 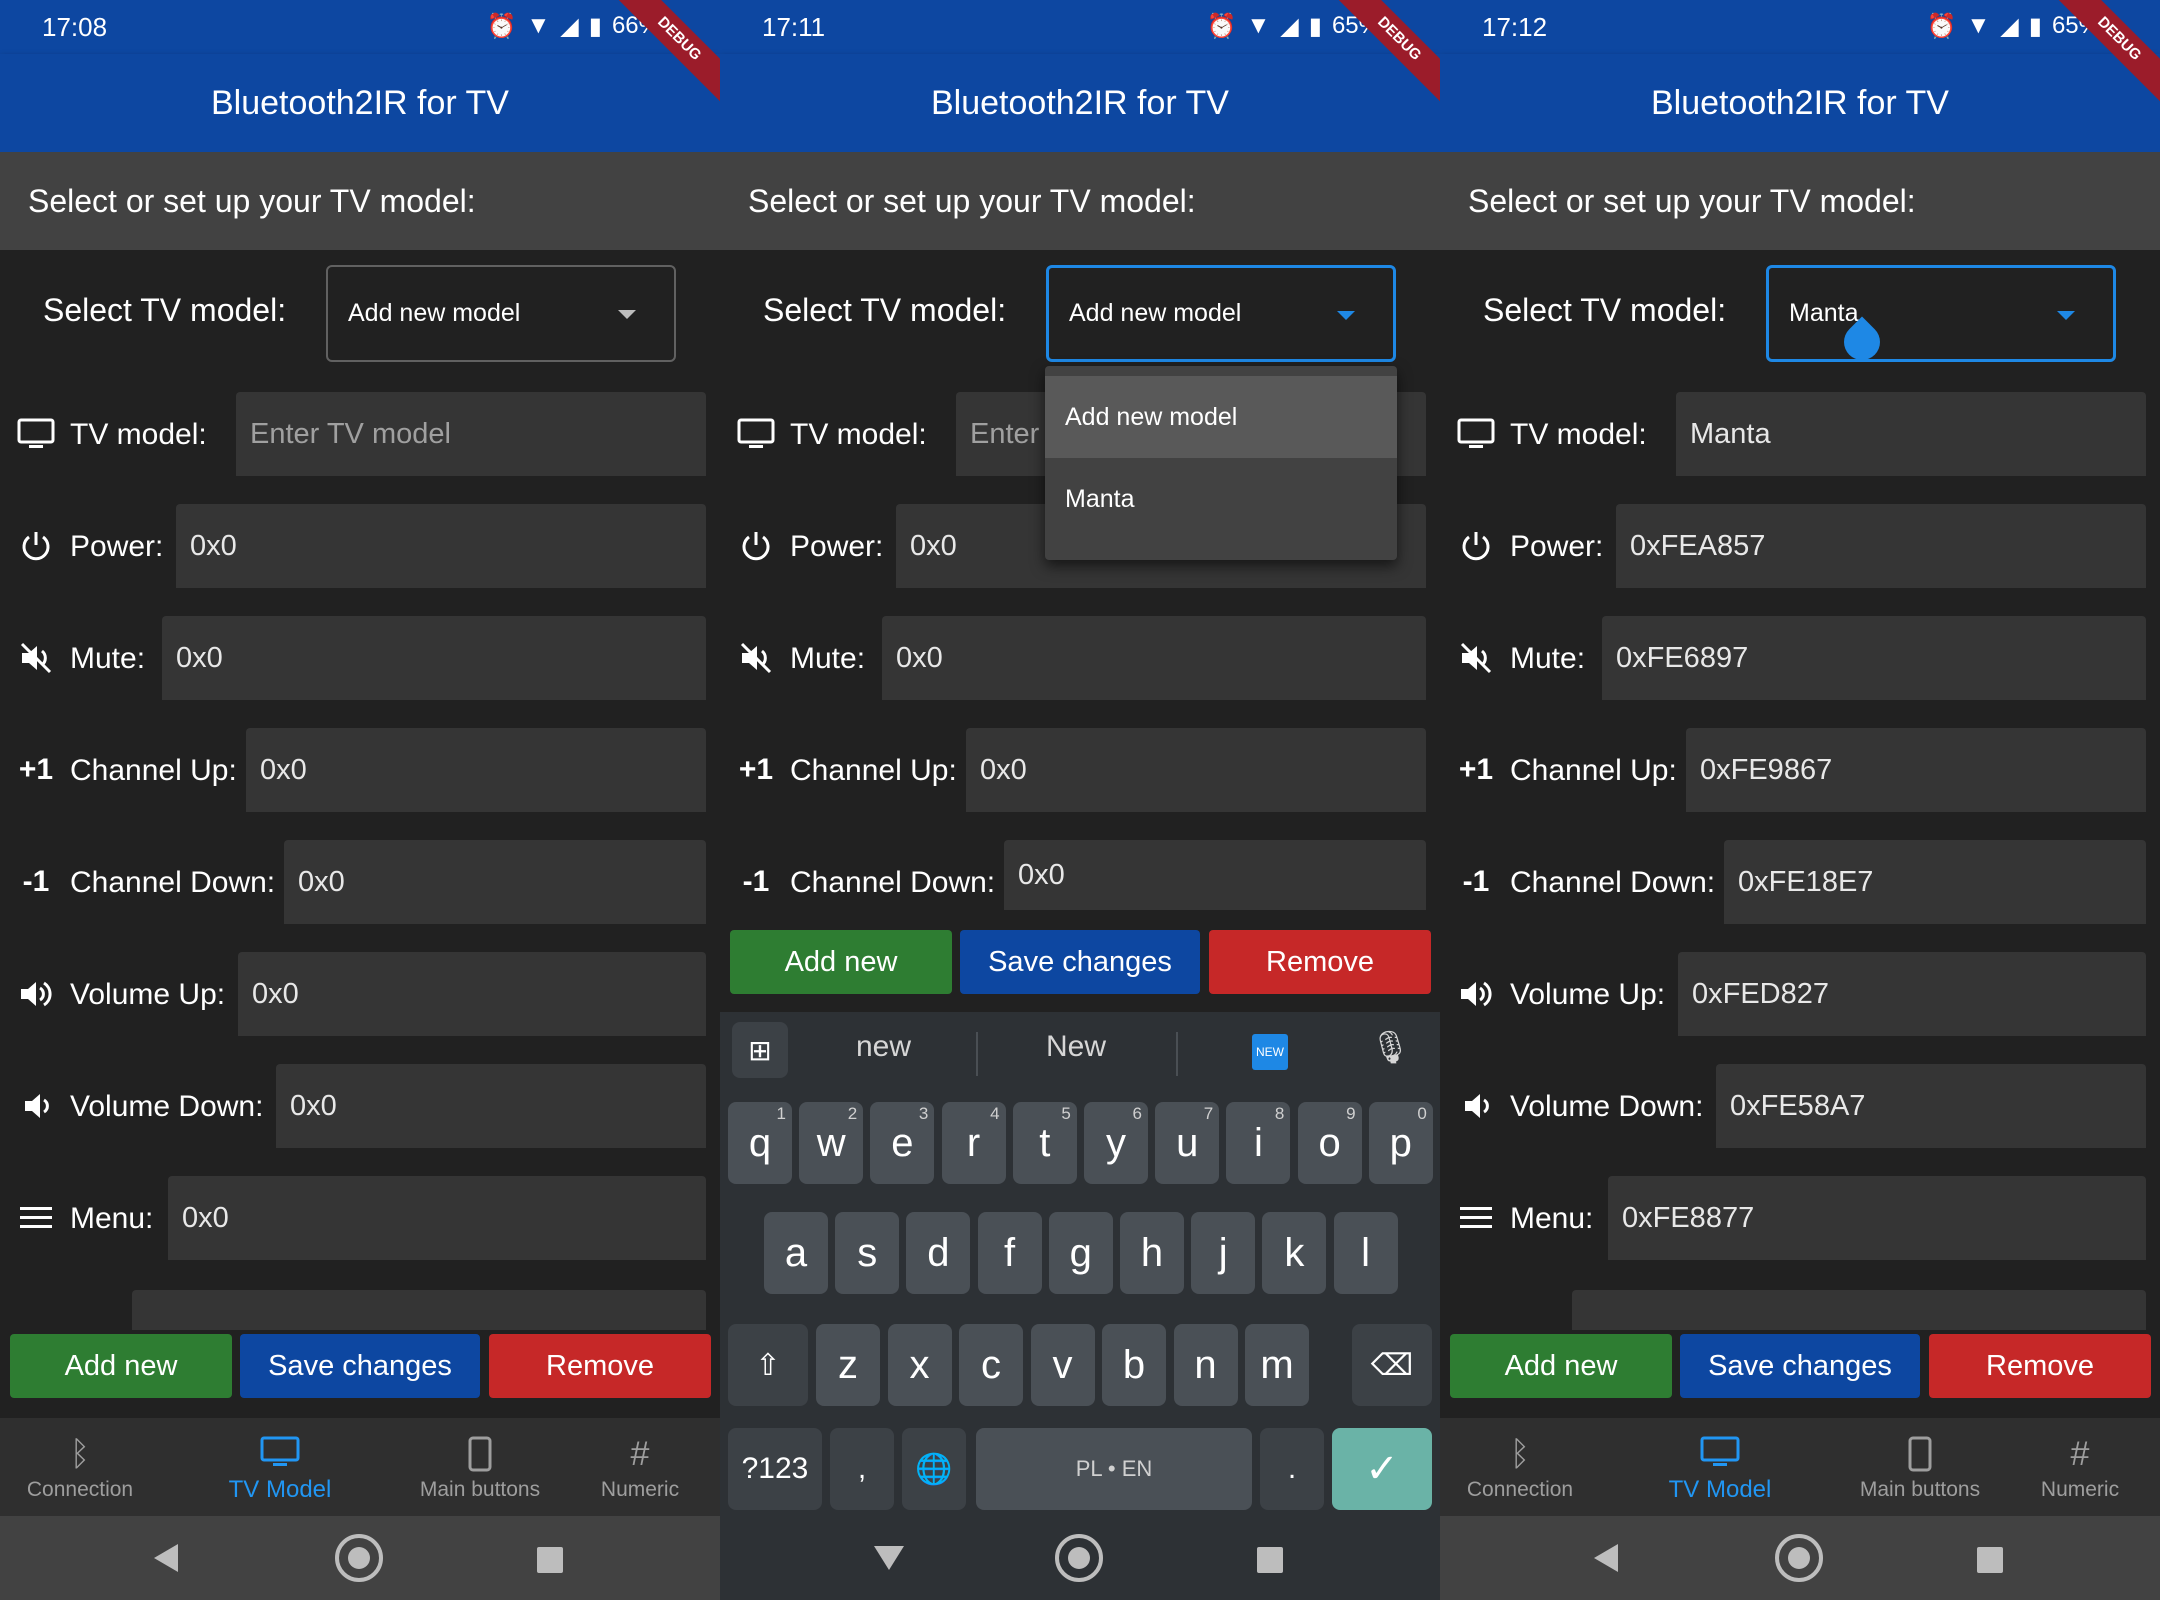 What do you see at coordinates (1365, 1253) in the screenshot?
I see `key-l: l` at bounding box center [1365, 1253].